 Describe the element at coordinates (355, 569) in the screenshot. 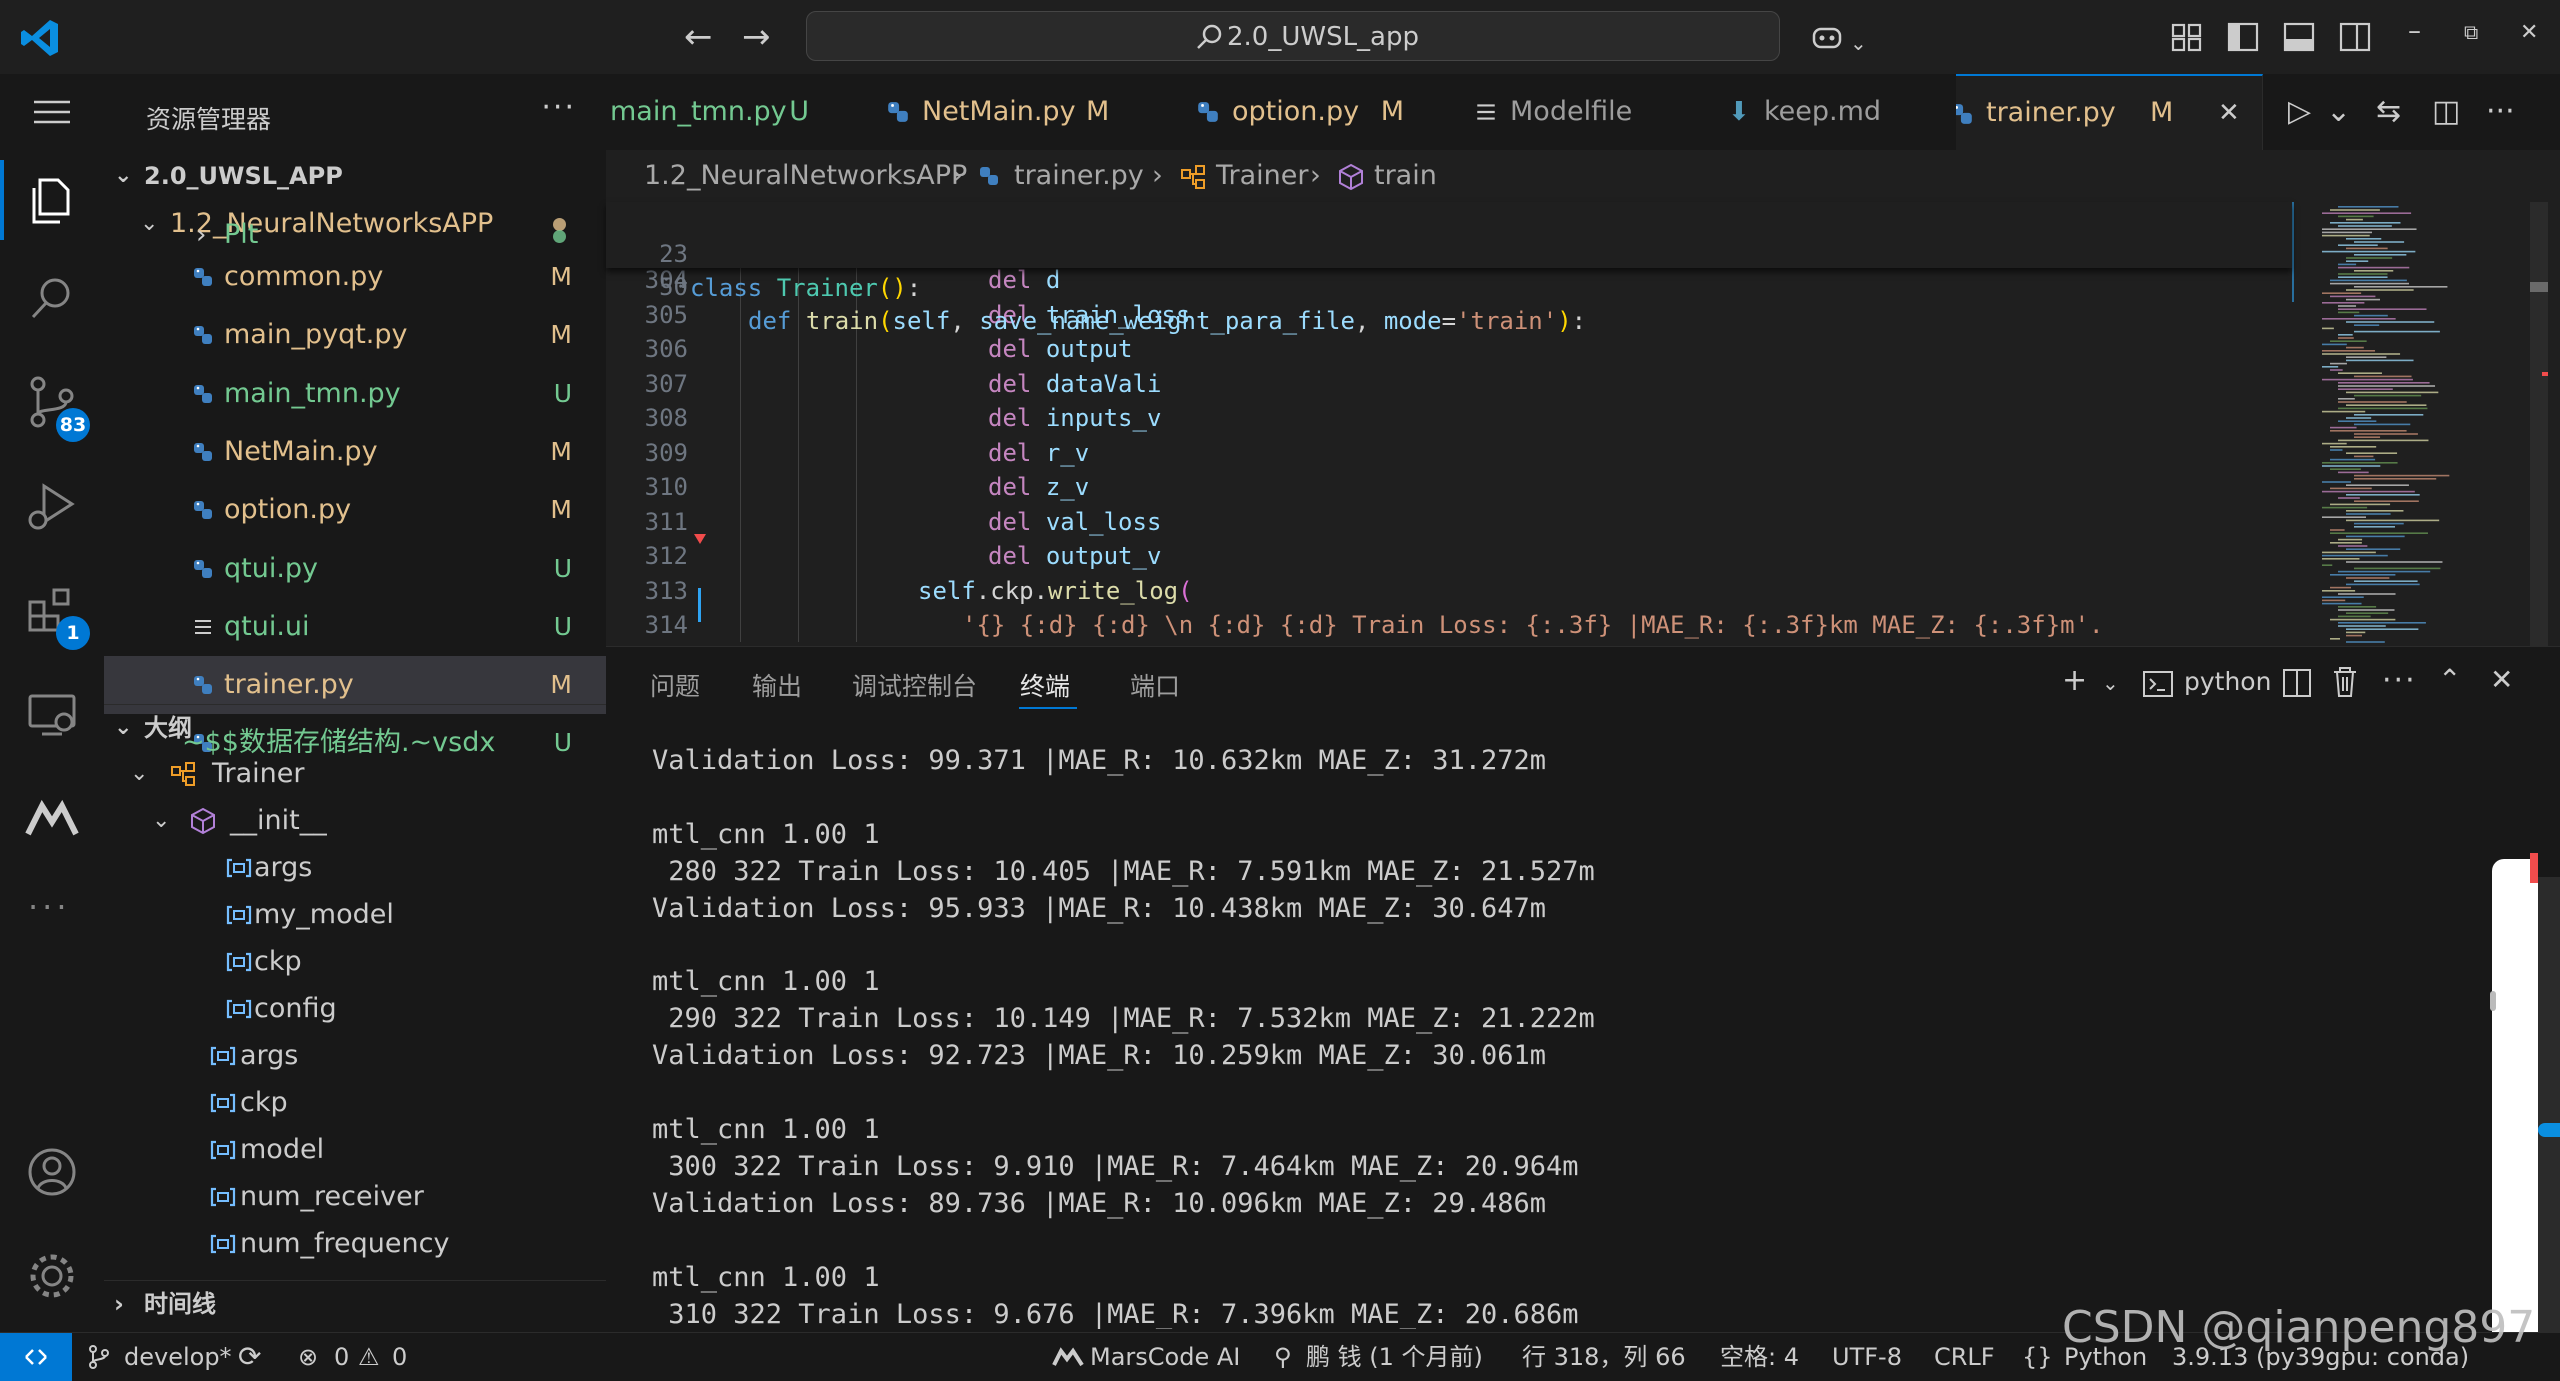

I see `tree-item: qtui.py U` at that location.